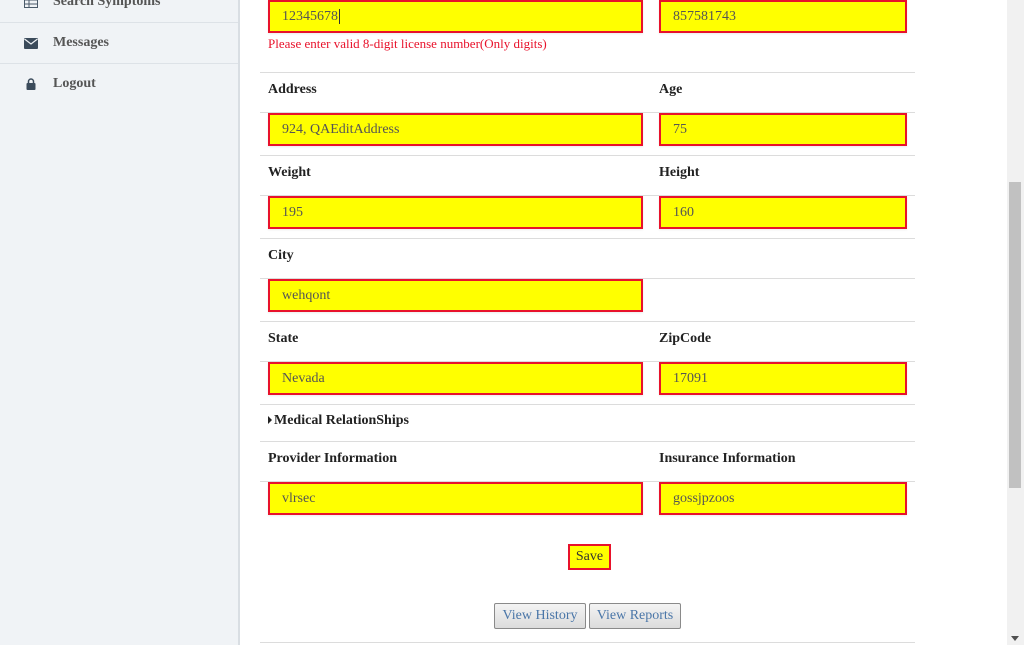 This screenshot has height=645, width=1024. What do you see at coordinates (1015, 335) in the screenshot?
I see `scrollbar-thumb` at bounding box center [1015, 335].